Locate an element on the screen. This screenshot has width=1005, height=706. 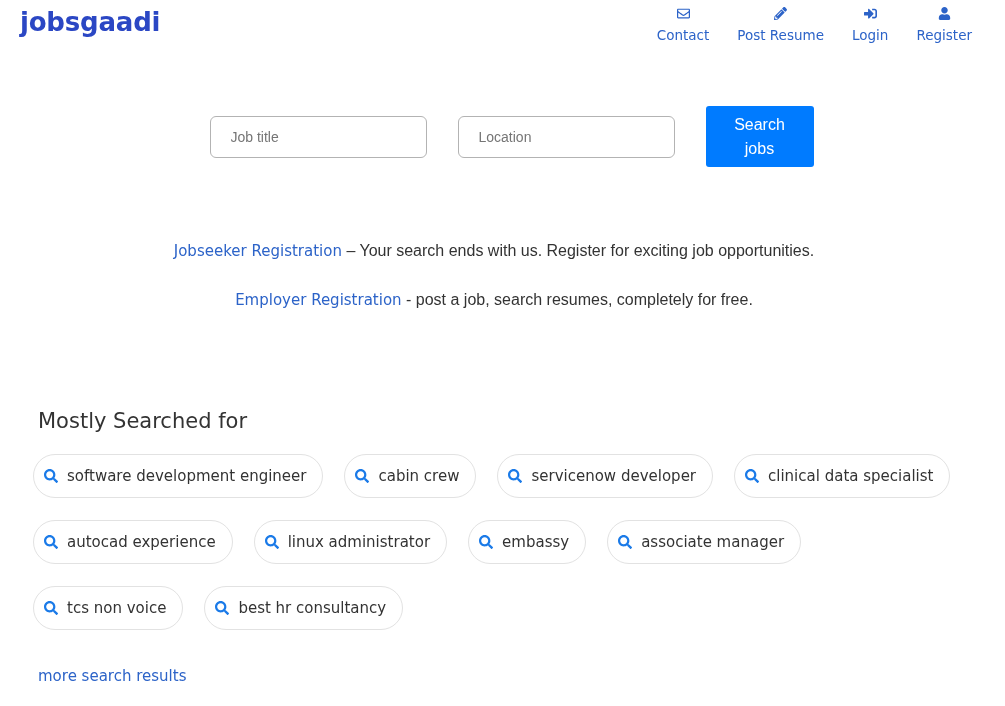
nav-link: Post Resume is located at coordinates (780, 26).